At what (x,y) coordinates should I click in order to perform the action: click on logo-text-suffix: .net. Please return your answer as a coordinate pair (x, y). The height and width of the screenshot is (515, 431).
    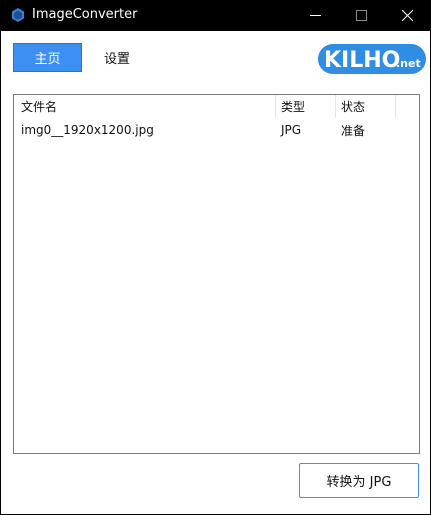
    Looking at the image, I should click on (408, 63).